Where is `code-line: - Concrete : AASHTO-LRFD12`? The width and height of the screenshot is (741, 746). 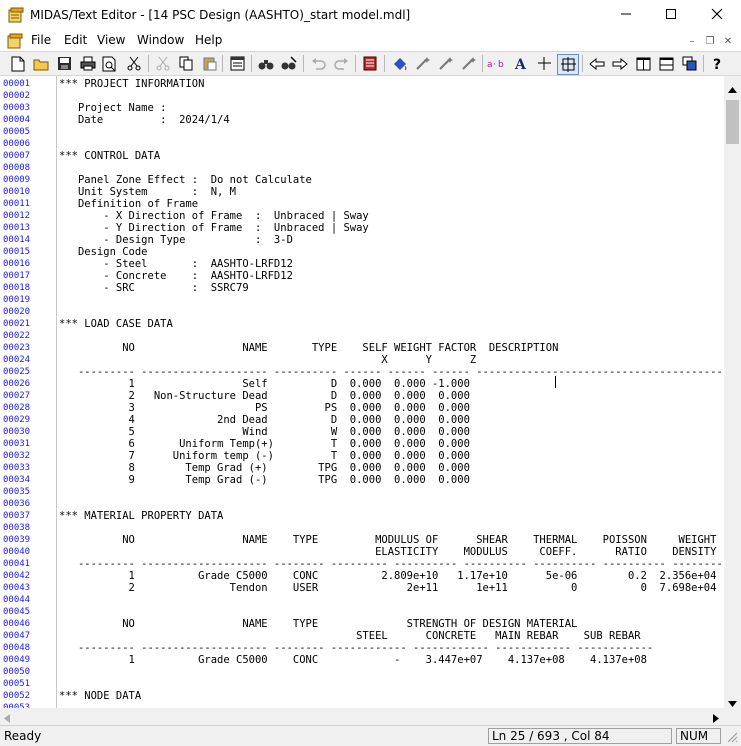 code-line: - Concrete : AASHTO-LRFD12 is located at coordinates (176, 276).